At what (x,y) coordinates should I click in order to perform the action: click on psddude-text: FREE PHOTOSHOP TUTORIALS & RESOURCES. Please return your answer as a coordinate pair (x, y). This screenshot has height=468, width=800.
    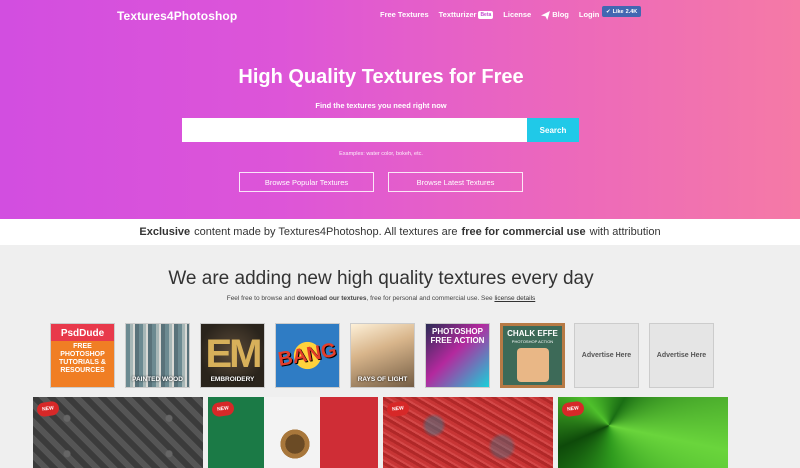
    Looking at the image, I should click on (82, 364).